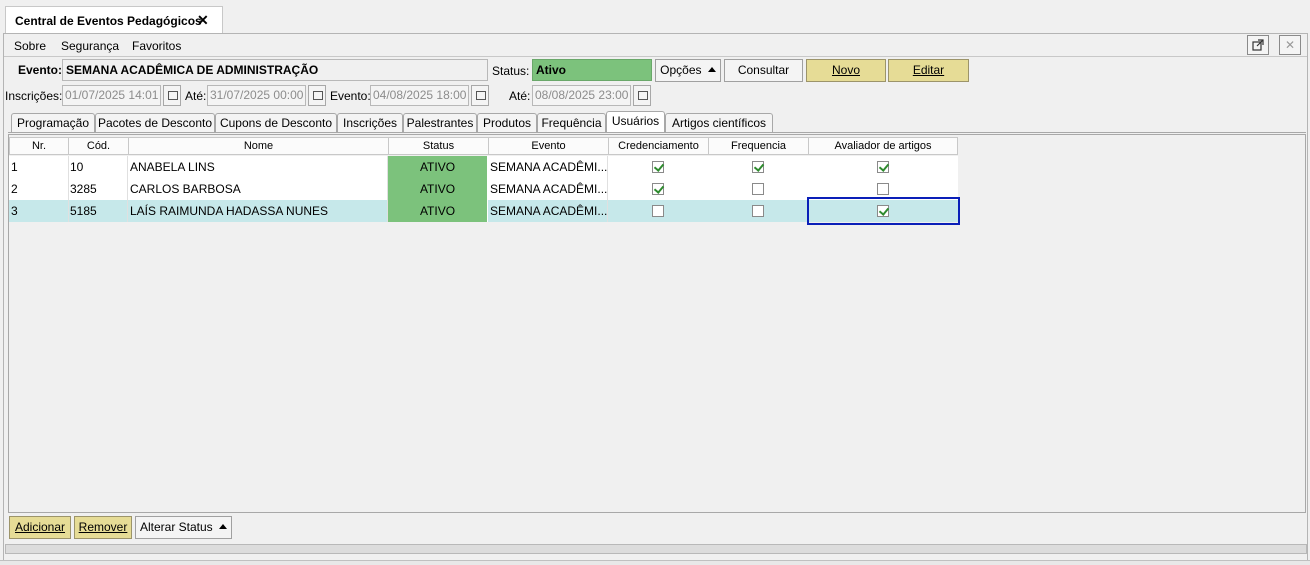 The image size is (1310, 565). What do you see at coordinates (256, 95) in the screenshot?
I see `inscricoes-end-field: 31/07/2025 00:00` at bounding box center [256, 95].